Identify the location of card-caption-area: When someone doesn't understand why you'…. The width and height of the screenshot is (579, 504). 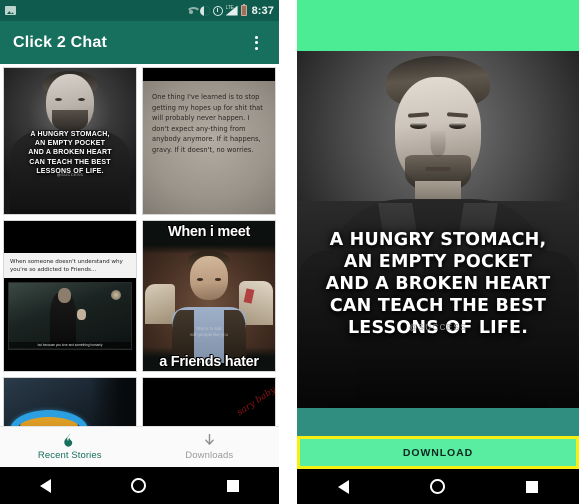
(70, 265).